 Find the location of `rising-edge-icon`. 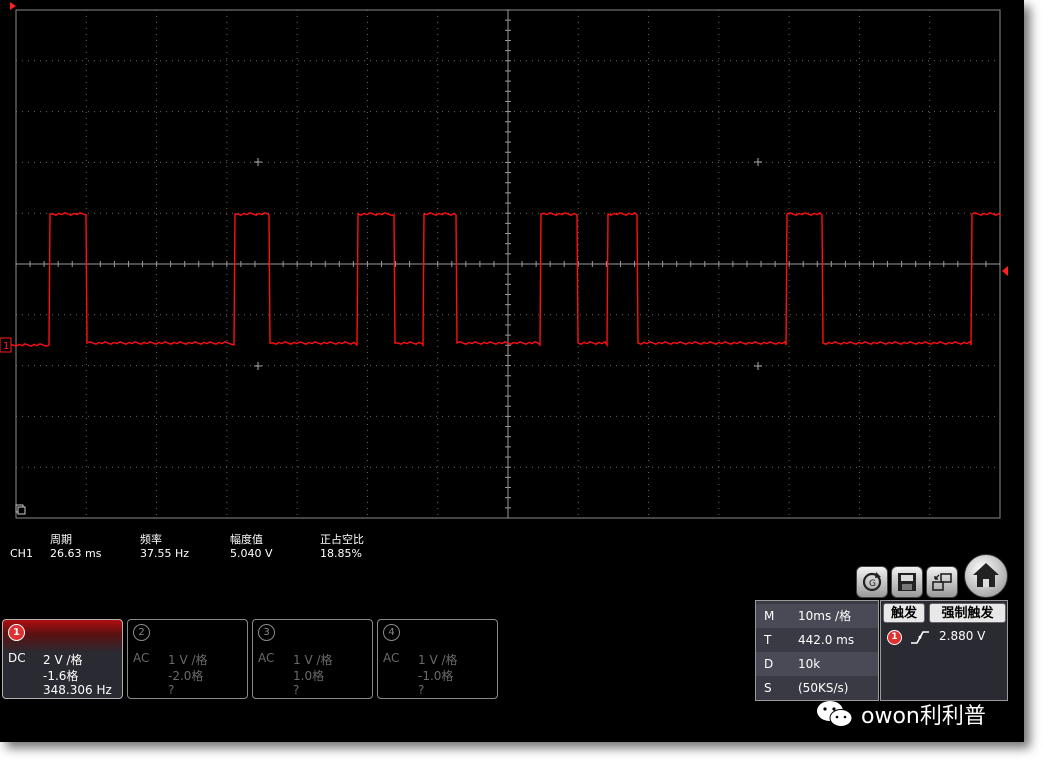

rising-edge-icon is located at coordinates (920, 637).